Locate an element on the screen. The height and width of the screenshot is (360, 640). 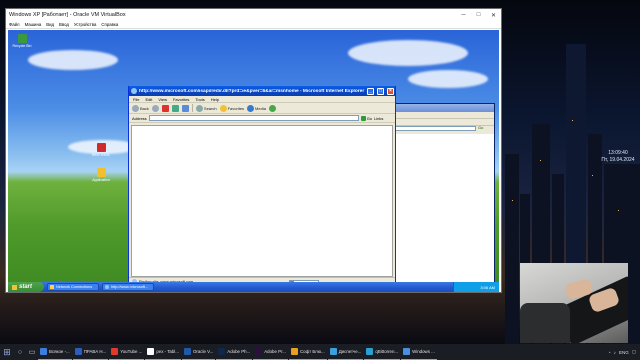
start-button: start is located at coordinates (26, 287).